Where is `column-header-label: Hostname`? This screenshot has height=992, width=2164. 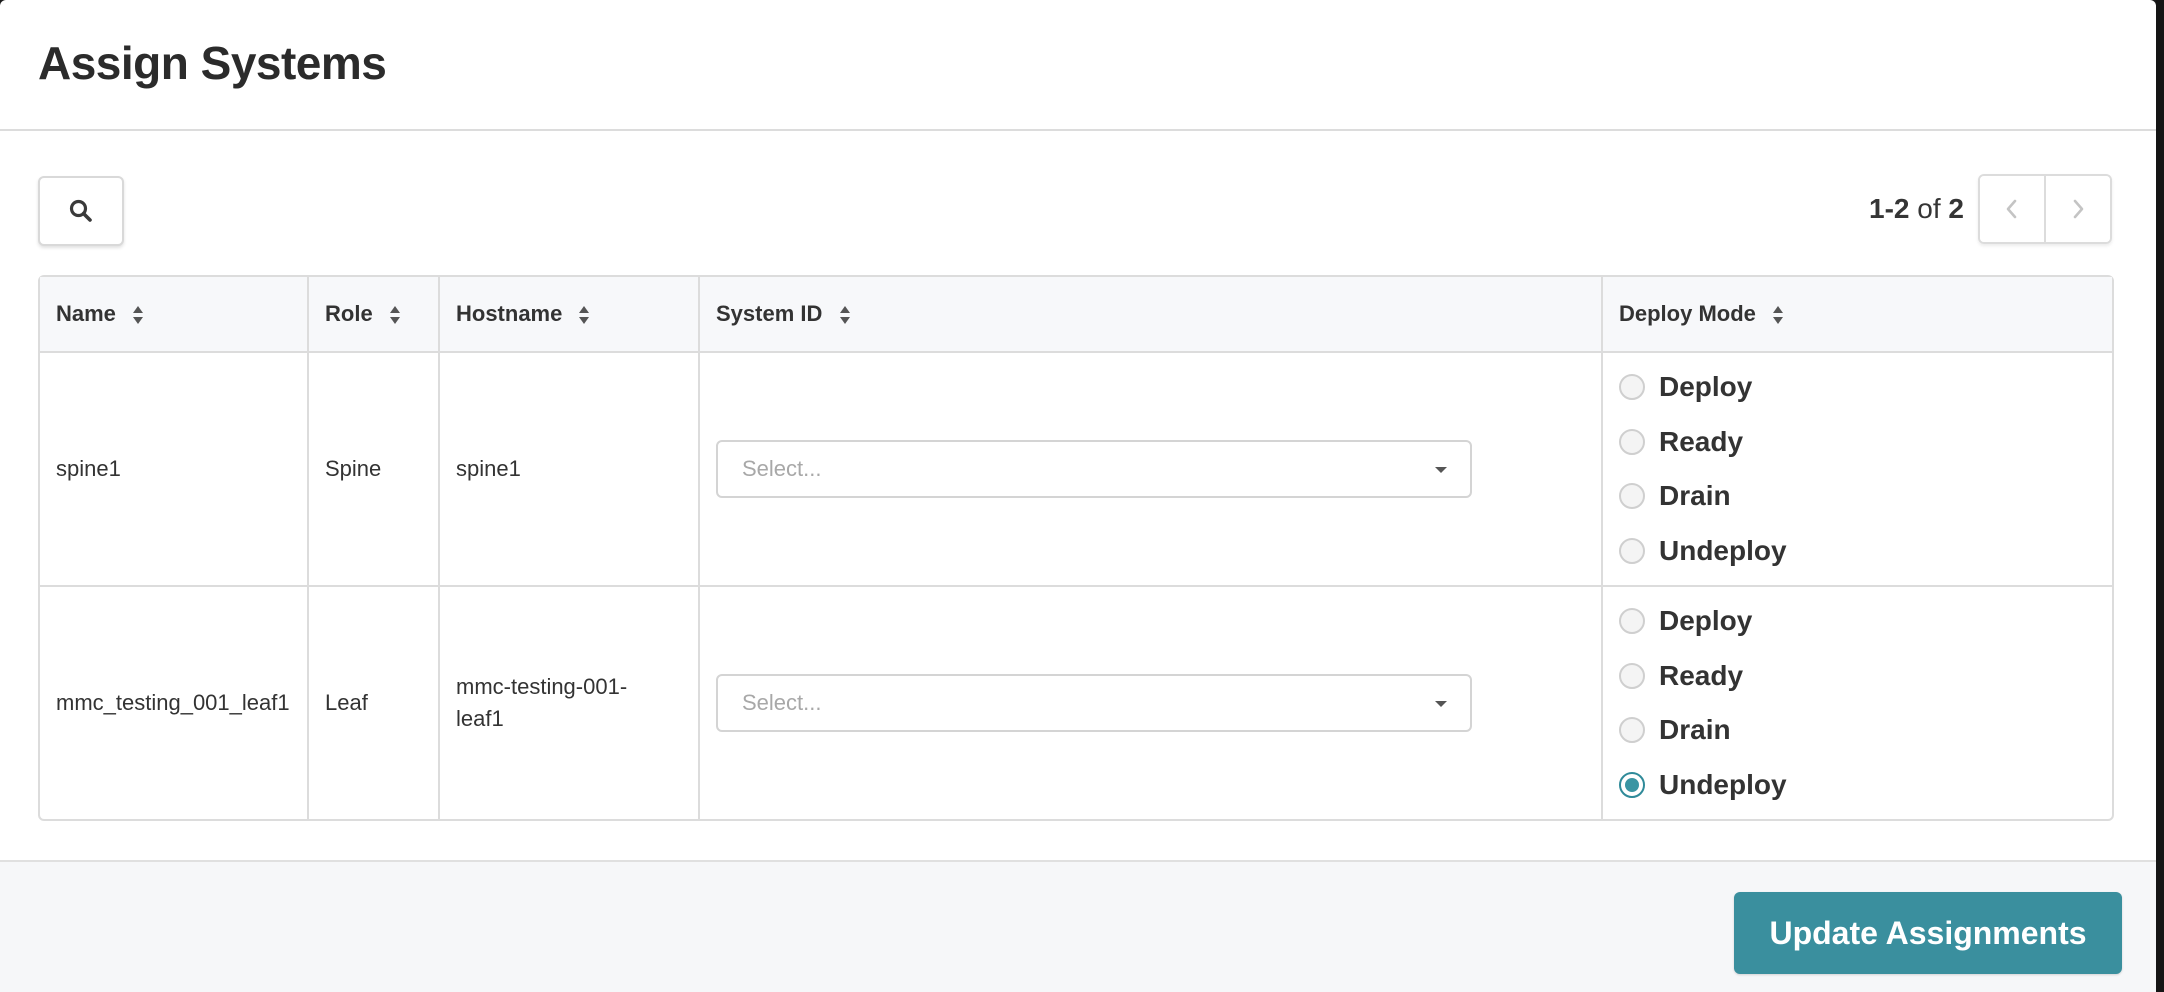
column-header-label: Hostname is located at coordinates (509, 313).